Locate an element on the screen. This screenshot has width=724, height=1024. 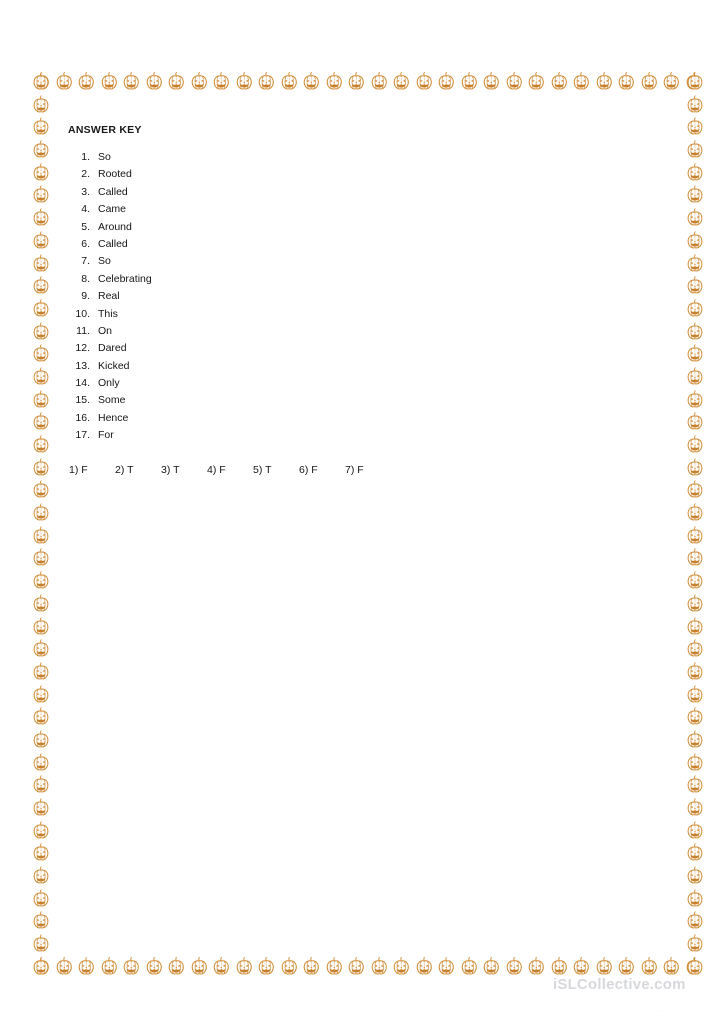
answer-list-item: 9. Real is located at coordinates (358, 296).